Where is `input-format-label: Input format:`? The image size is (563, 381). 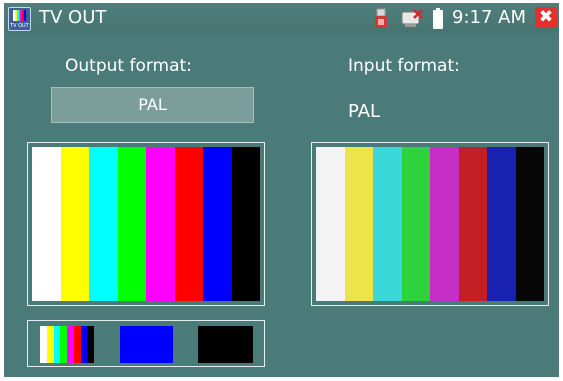 input-format-label: Input format: is located at coordinates (404, 66).